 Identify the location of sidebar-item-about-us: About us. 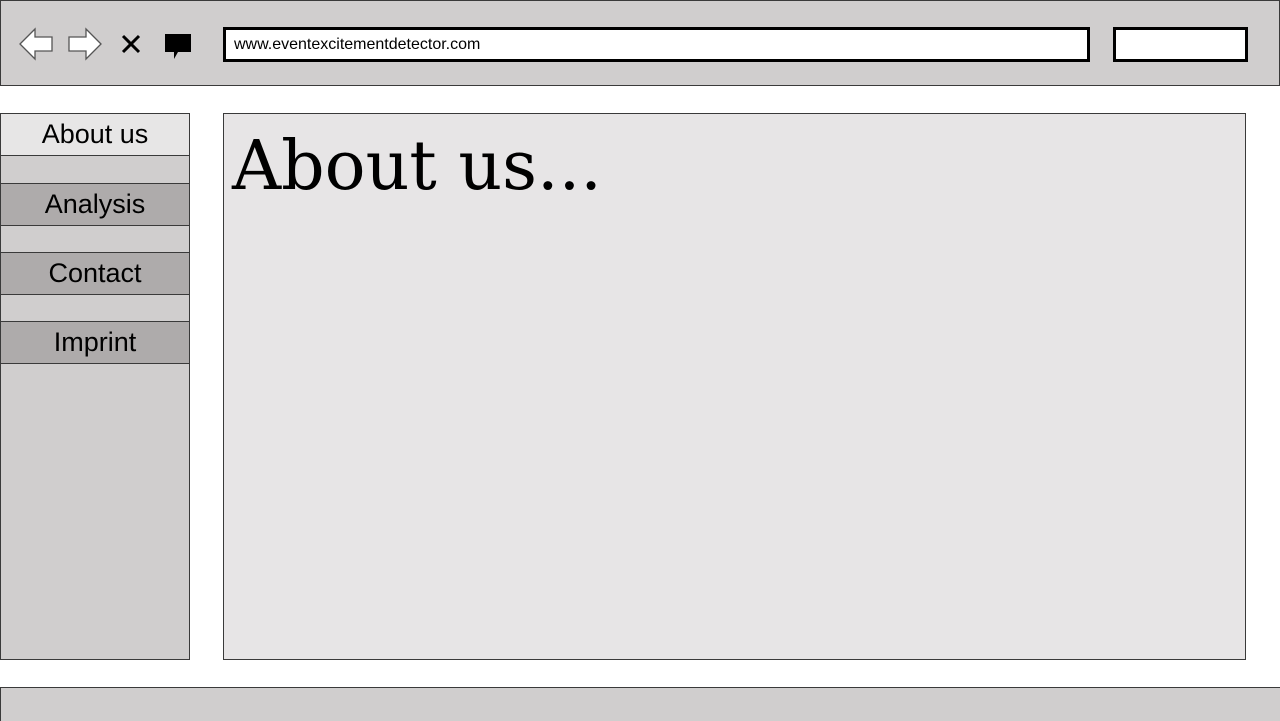
(95, 135).